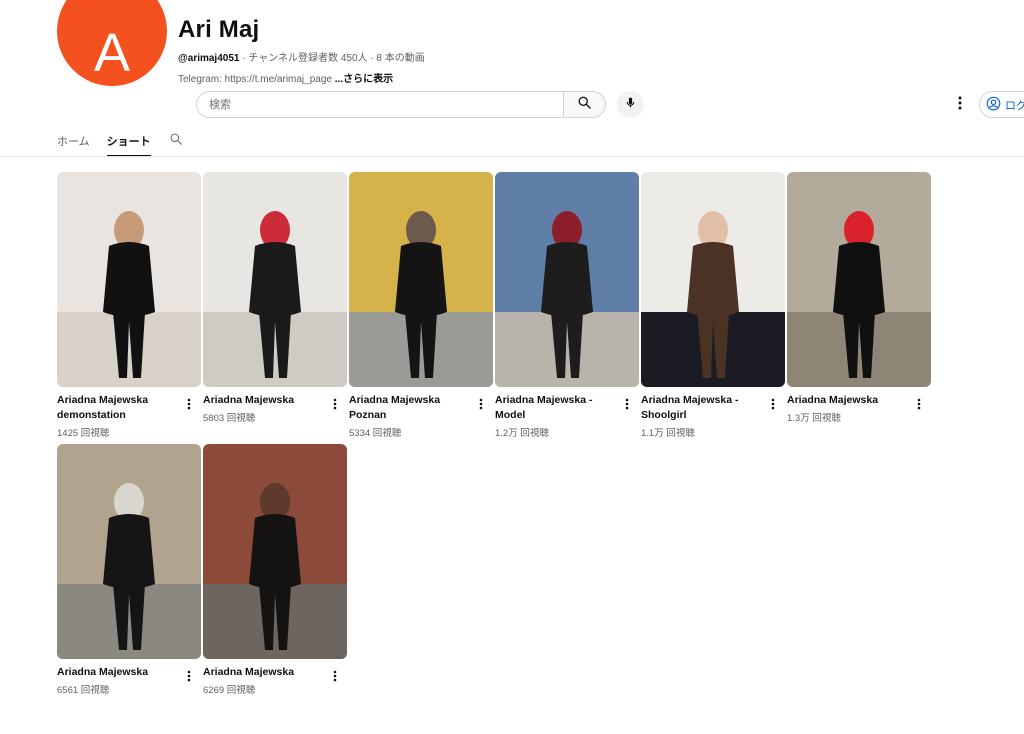  I want to click on search-box, so click(380, 104).